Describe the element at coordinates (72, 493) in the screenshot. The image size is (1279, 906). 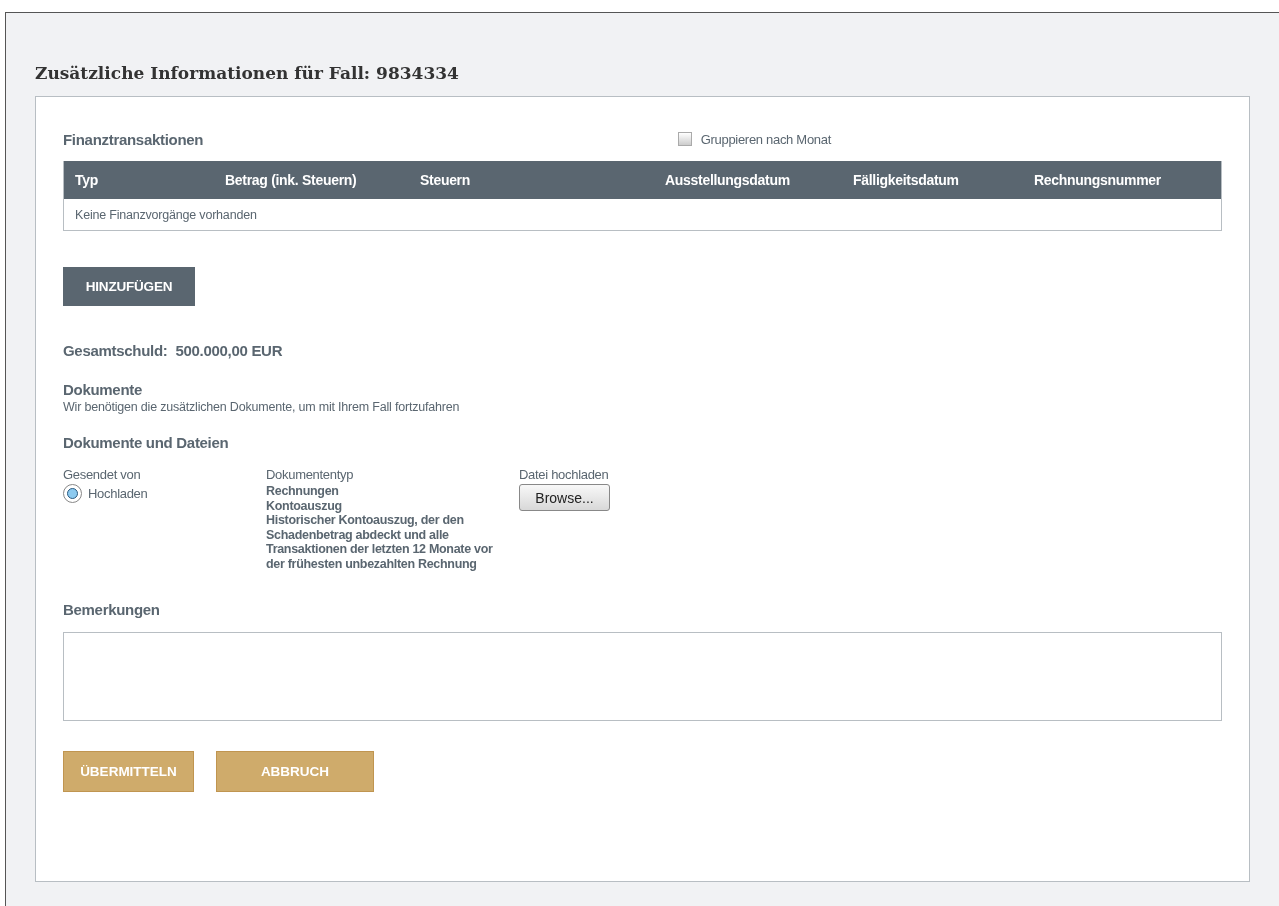
I see `radio-button` at that location.